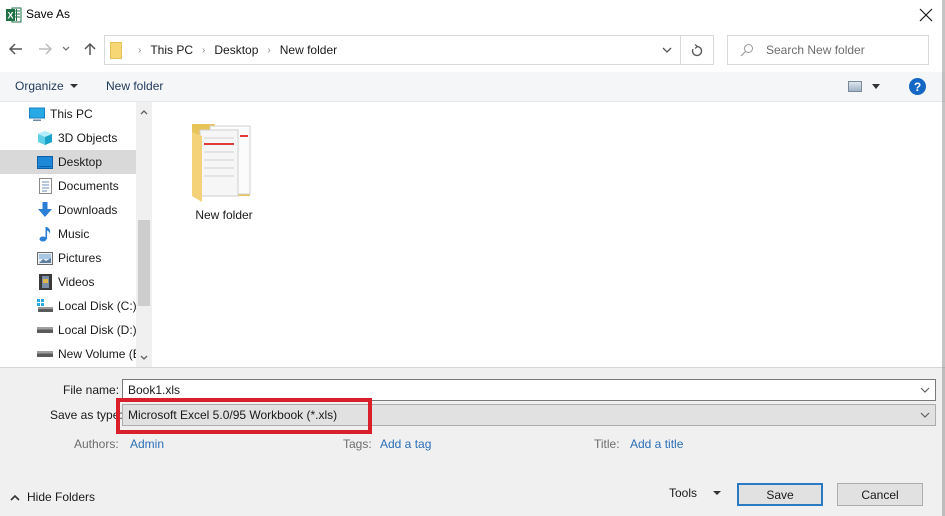 Image resolution: width=945 pixels, height=516 pixels. What do you see at coordinates (97, 354) in the screenshot?
I see `sidebar-item-label: New Volume (E` at bounding box center [97, 354].